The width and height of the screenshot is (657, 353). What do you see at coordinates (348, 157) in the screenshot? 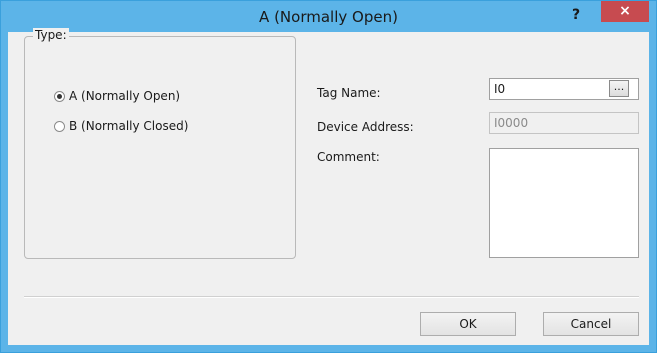
I see `comment-label: Comment:` at bounding box center [348, 157].